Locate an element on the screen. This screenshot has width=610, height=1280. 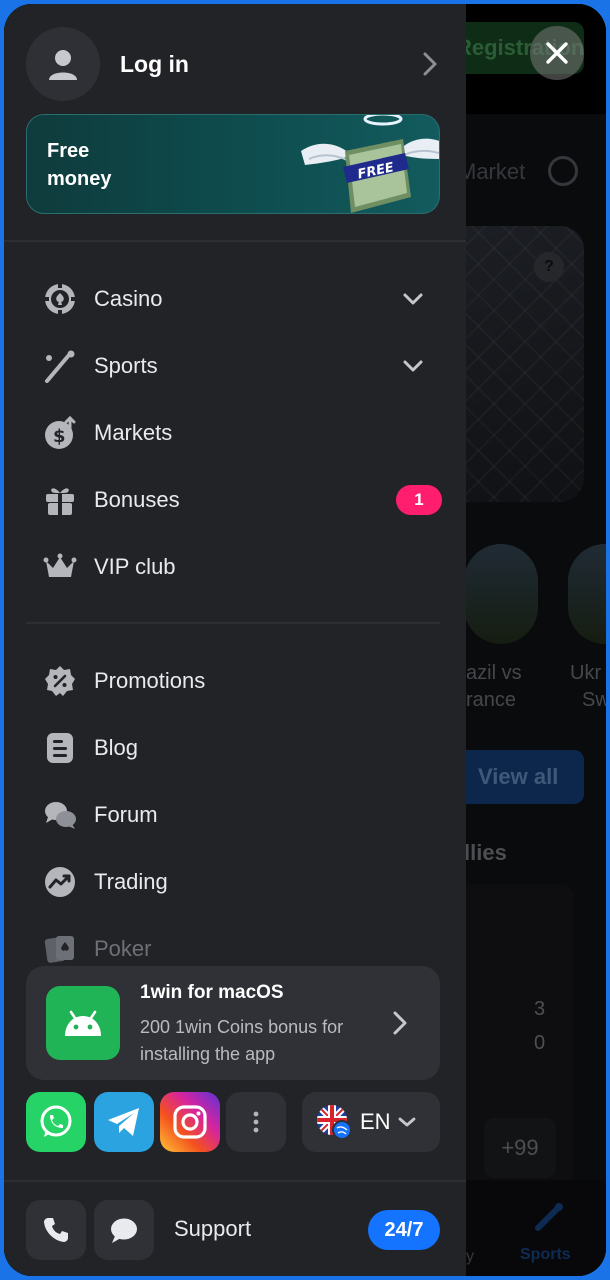
menu-item-markets: $ Markets is located at coordinates (242, 433).